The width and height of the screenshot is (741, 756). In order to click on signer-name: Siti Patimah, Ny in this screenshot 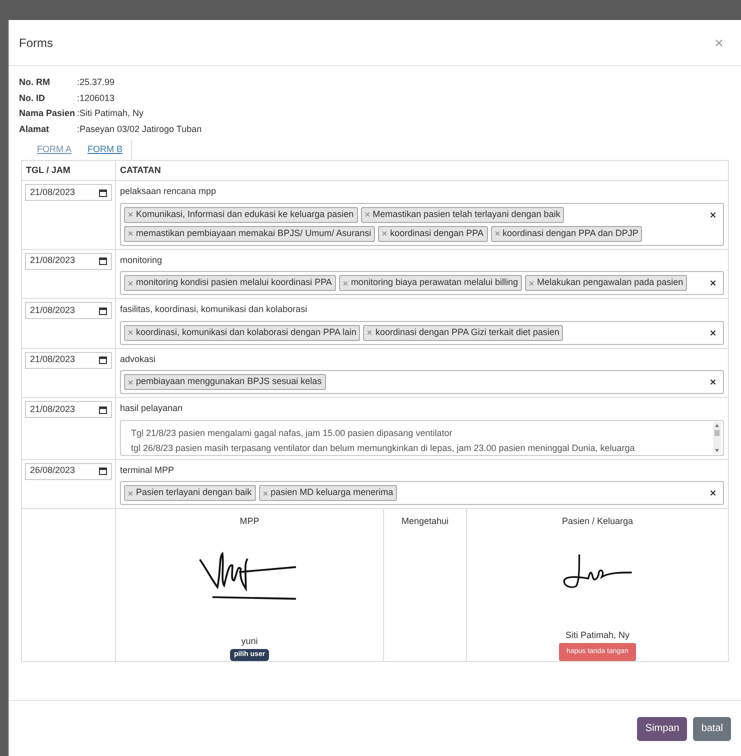, I will do `click(597, 635)`.